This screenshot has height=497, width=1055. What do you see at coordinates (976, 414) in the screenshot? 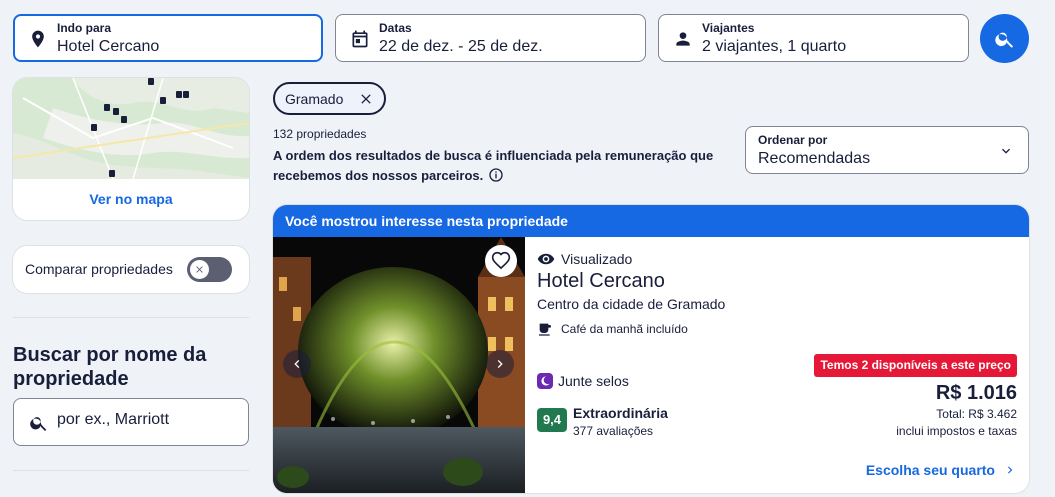
I see `total-price: Total: R$ 3.462` at bounding box center [976, 414].